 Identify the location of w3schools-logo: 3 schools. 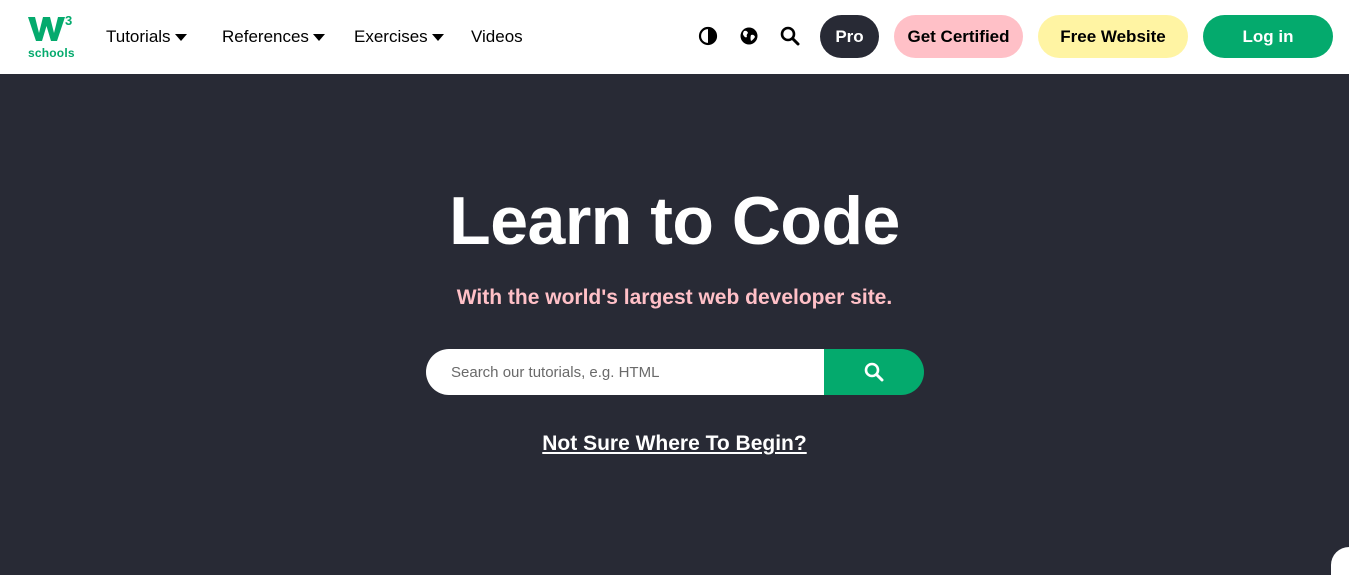
(52, 38).